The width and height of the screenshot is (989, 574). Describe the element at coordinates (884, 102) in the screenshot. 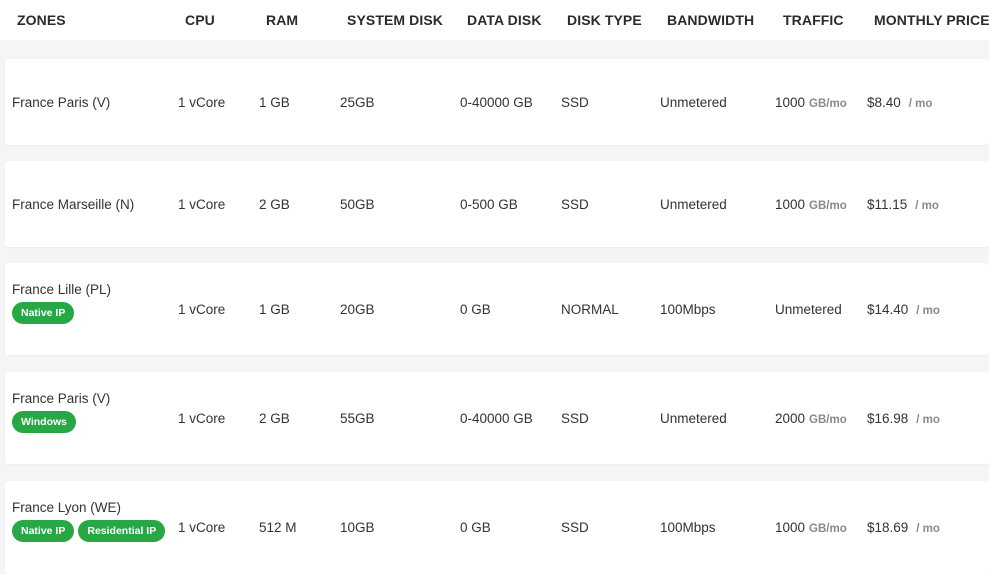

I see `price-value: $8.40` at that location.